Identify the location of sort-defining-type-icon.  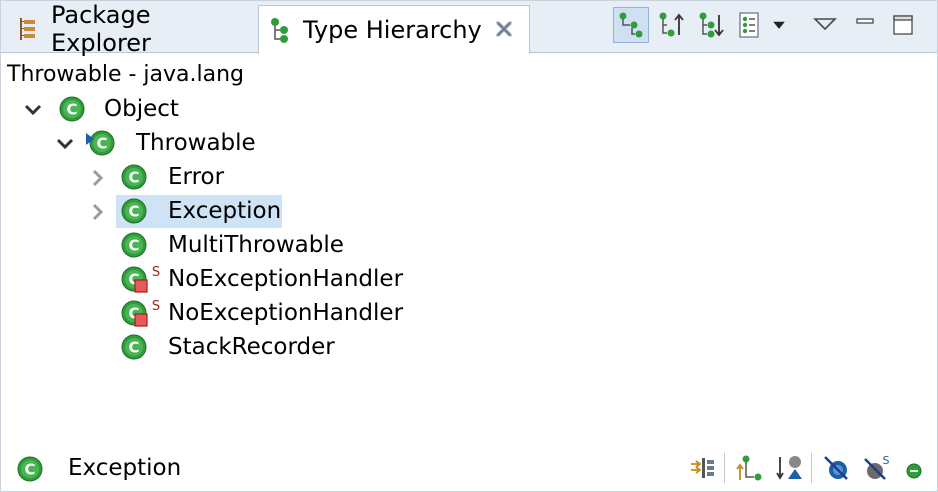
(789, 468).